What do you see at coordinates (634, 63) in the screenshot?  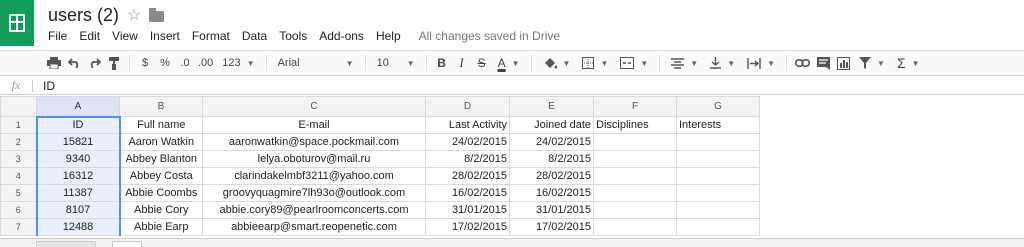 I see `merge-cells-dropdown: ▼` at bounding box center [634, 63].